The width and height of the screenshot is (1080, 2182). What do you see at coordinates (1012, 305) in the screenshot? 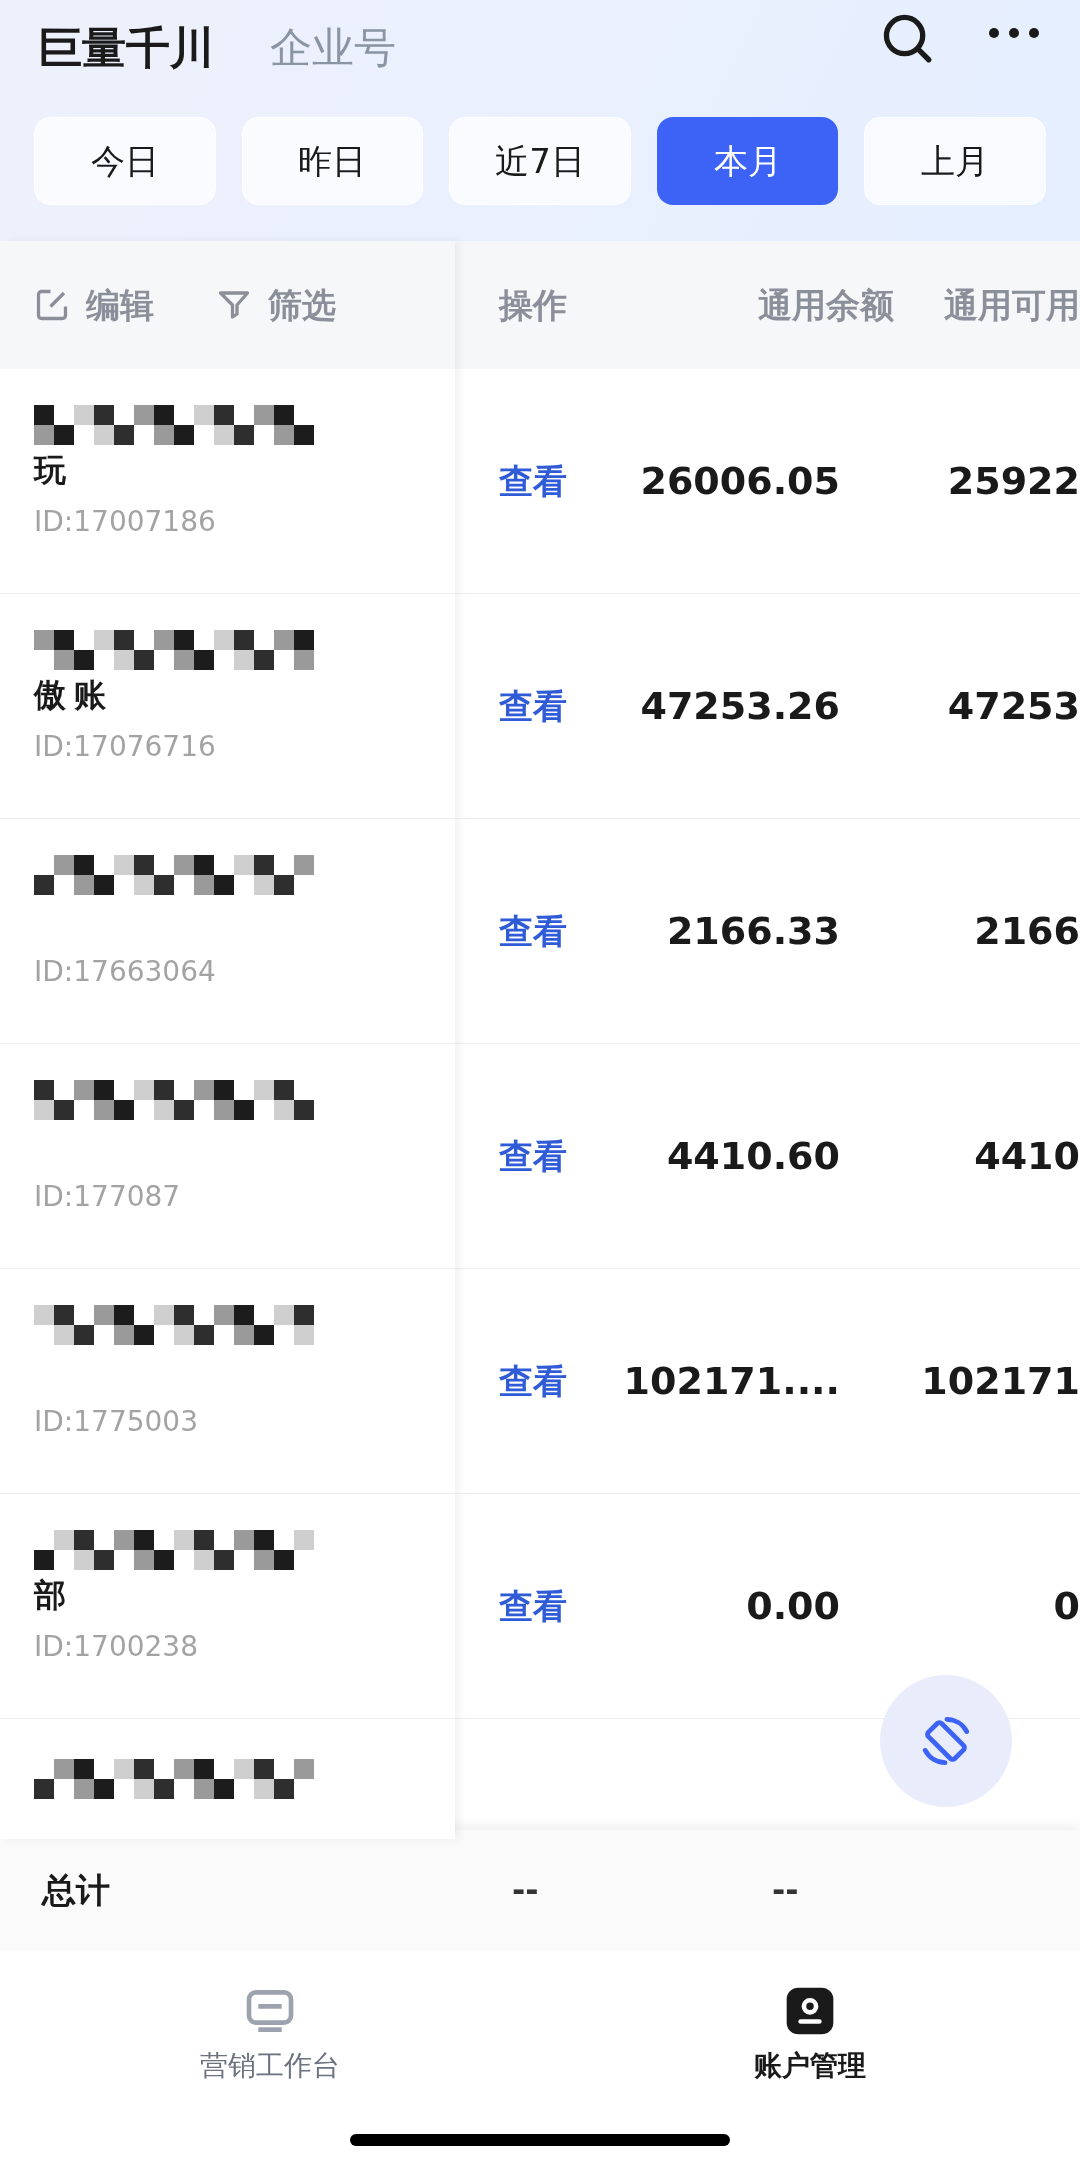
I see `column-header: 通用可用` at bounding box center [1012, 305].